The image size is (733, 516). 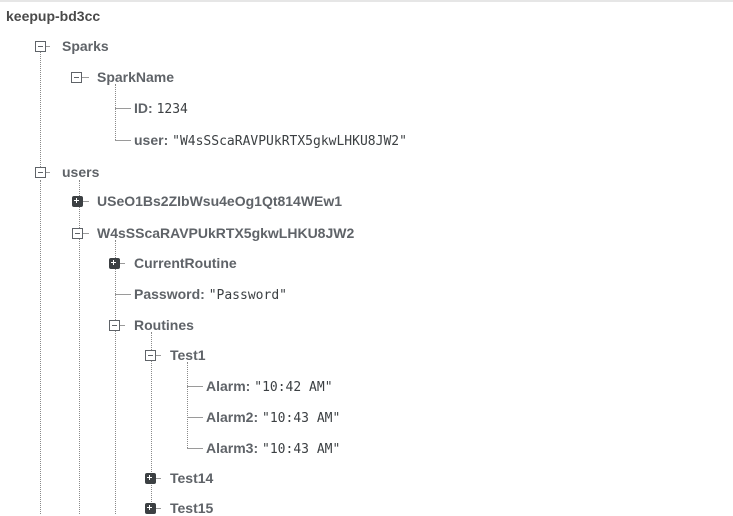 What do you see at coordinates (150, 355) in the screenshot?
I see `test1-collapse-icon` at bounding box center [150, 355].